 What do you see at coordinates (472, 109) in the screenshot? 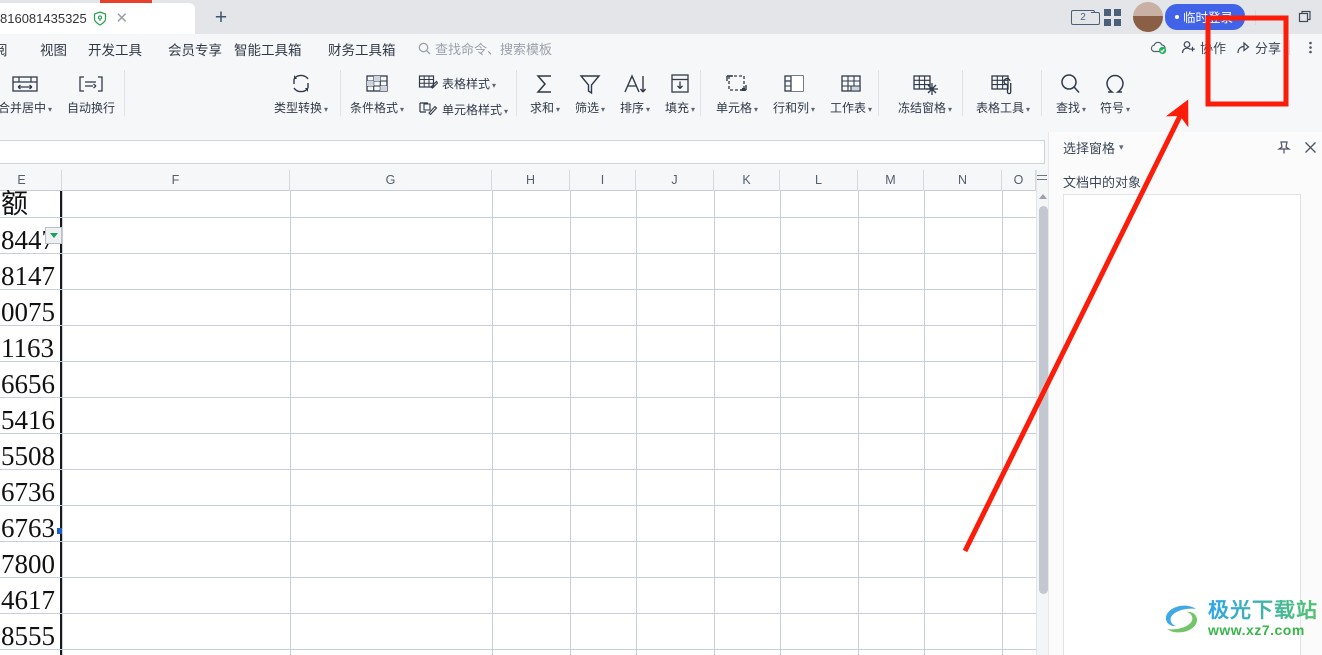
I see `cell-style-label: 单元格样式` at bounding box center [472, 109].